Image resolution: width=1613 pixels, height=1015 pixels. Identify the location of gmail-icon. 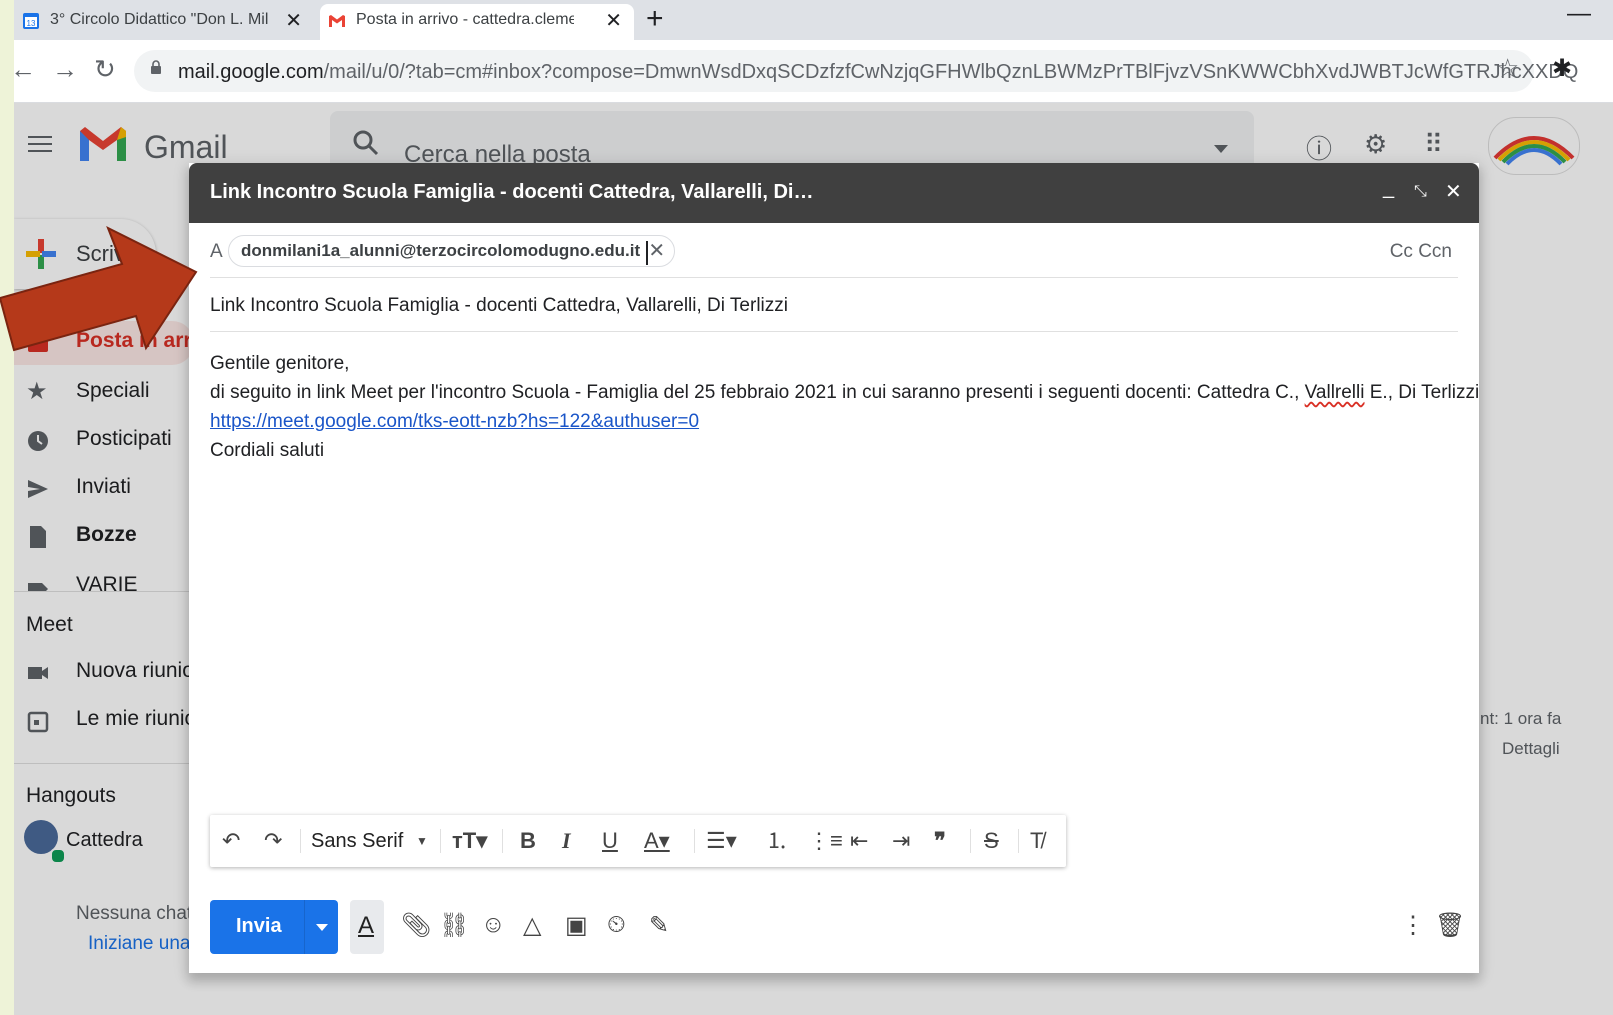
(337, 21).